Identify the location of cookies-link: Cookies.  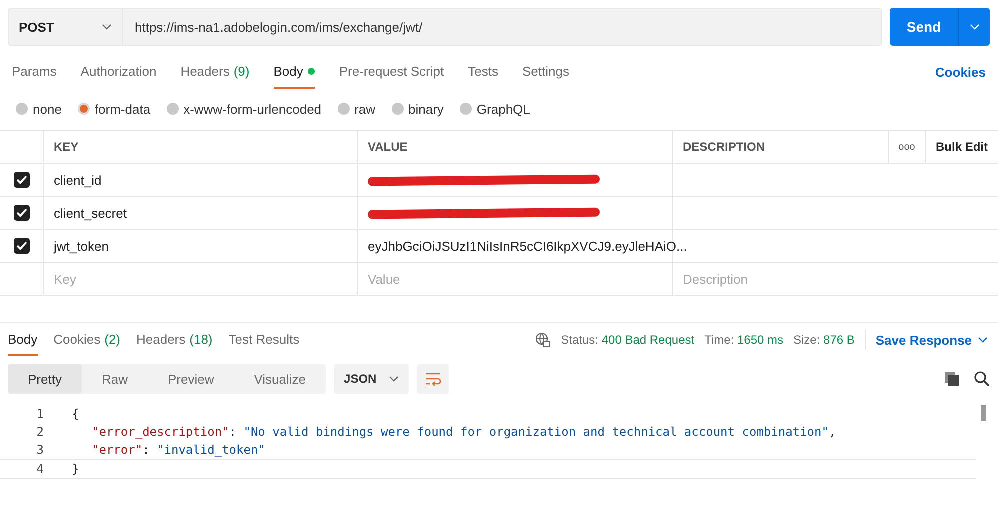
(960, 72).